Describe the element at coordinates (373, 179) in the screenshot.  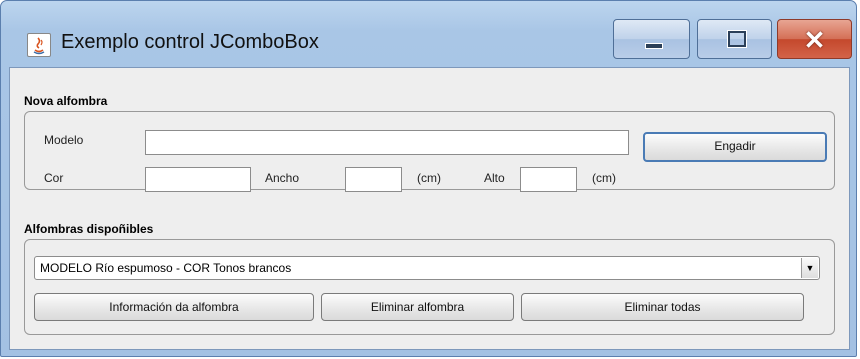
I see `width-input` at that location.